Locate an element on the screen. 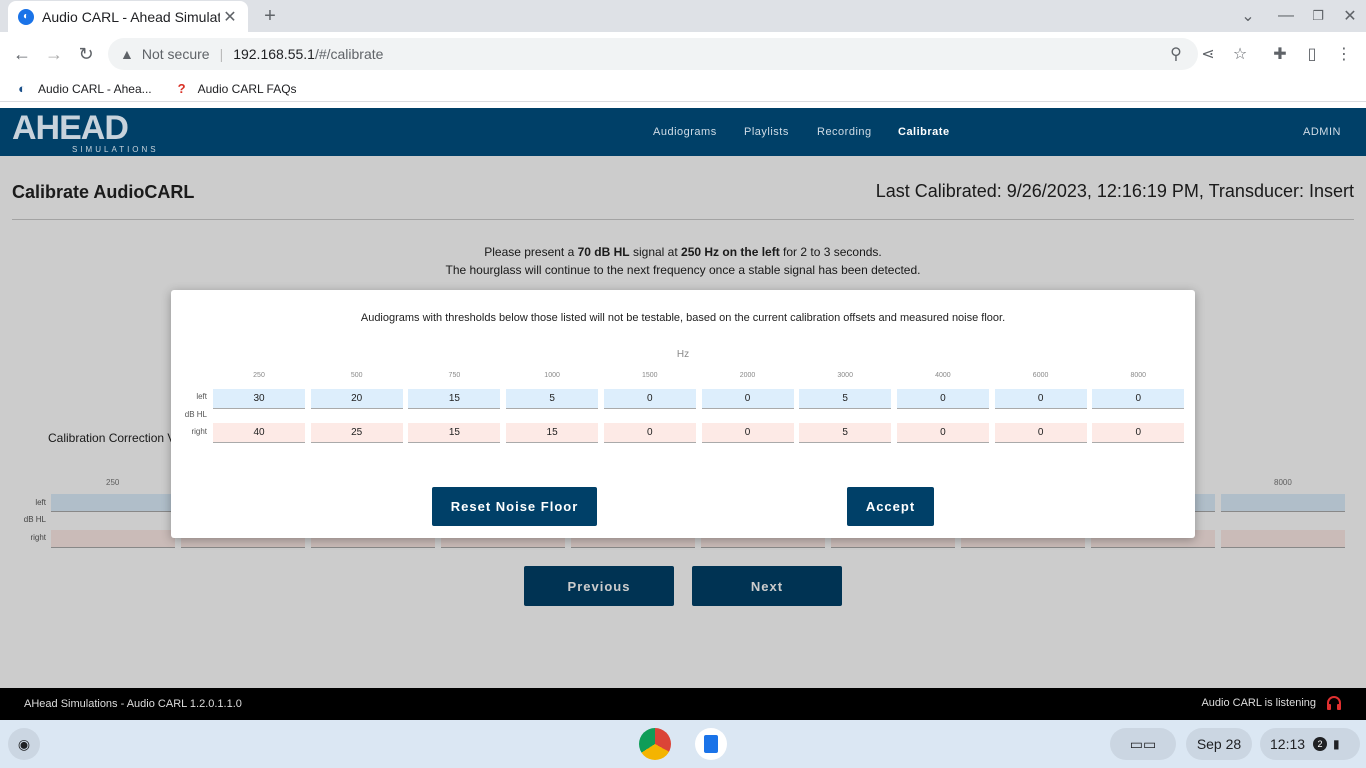 Image resolution: width=1366 pixels, height=768 pixels. security-label: Not secure is located at coordinates (175, 54).